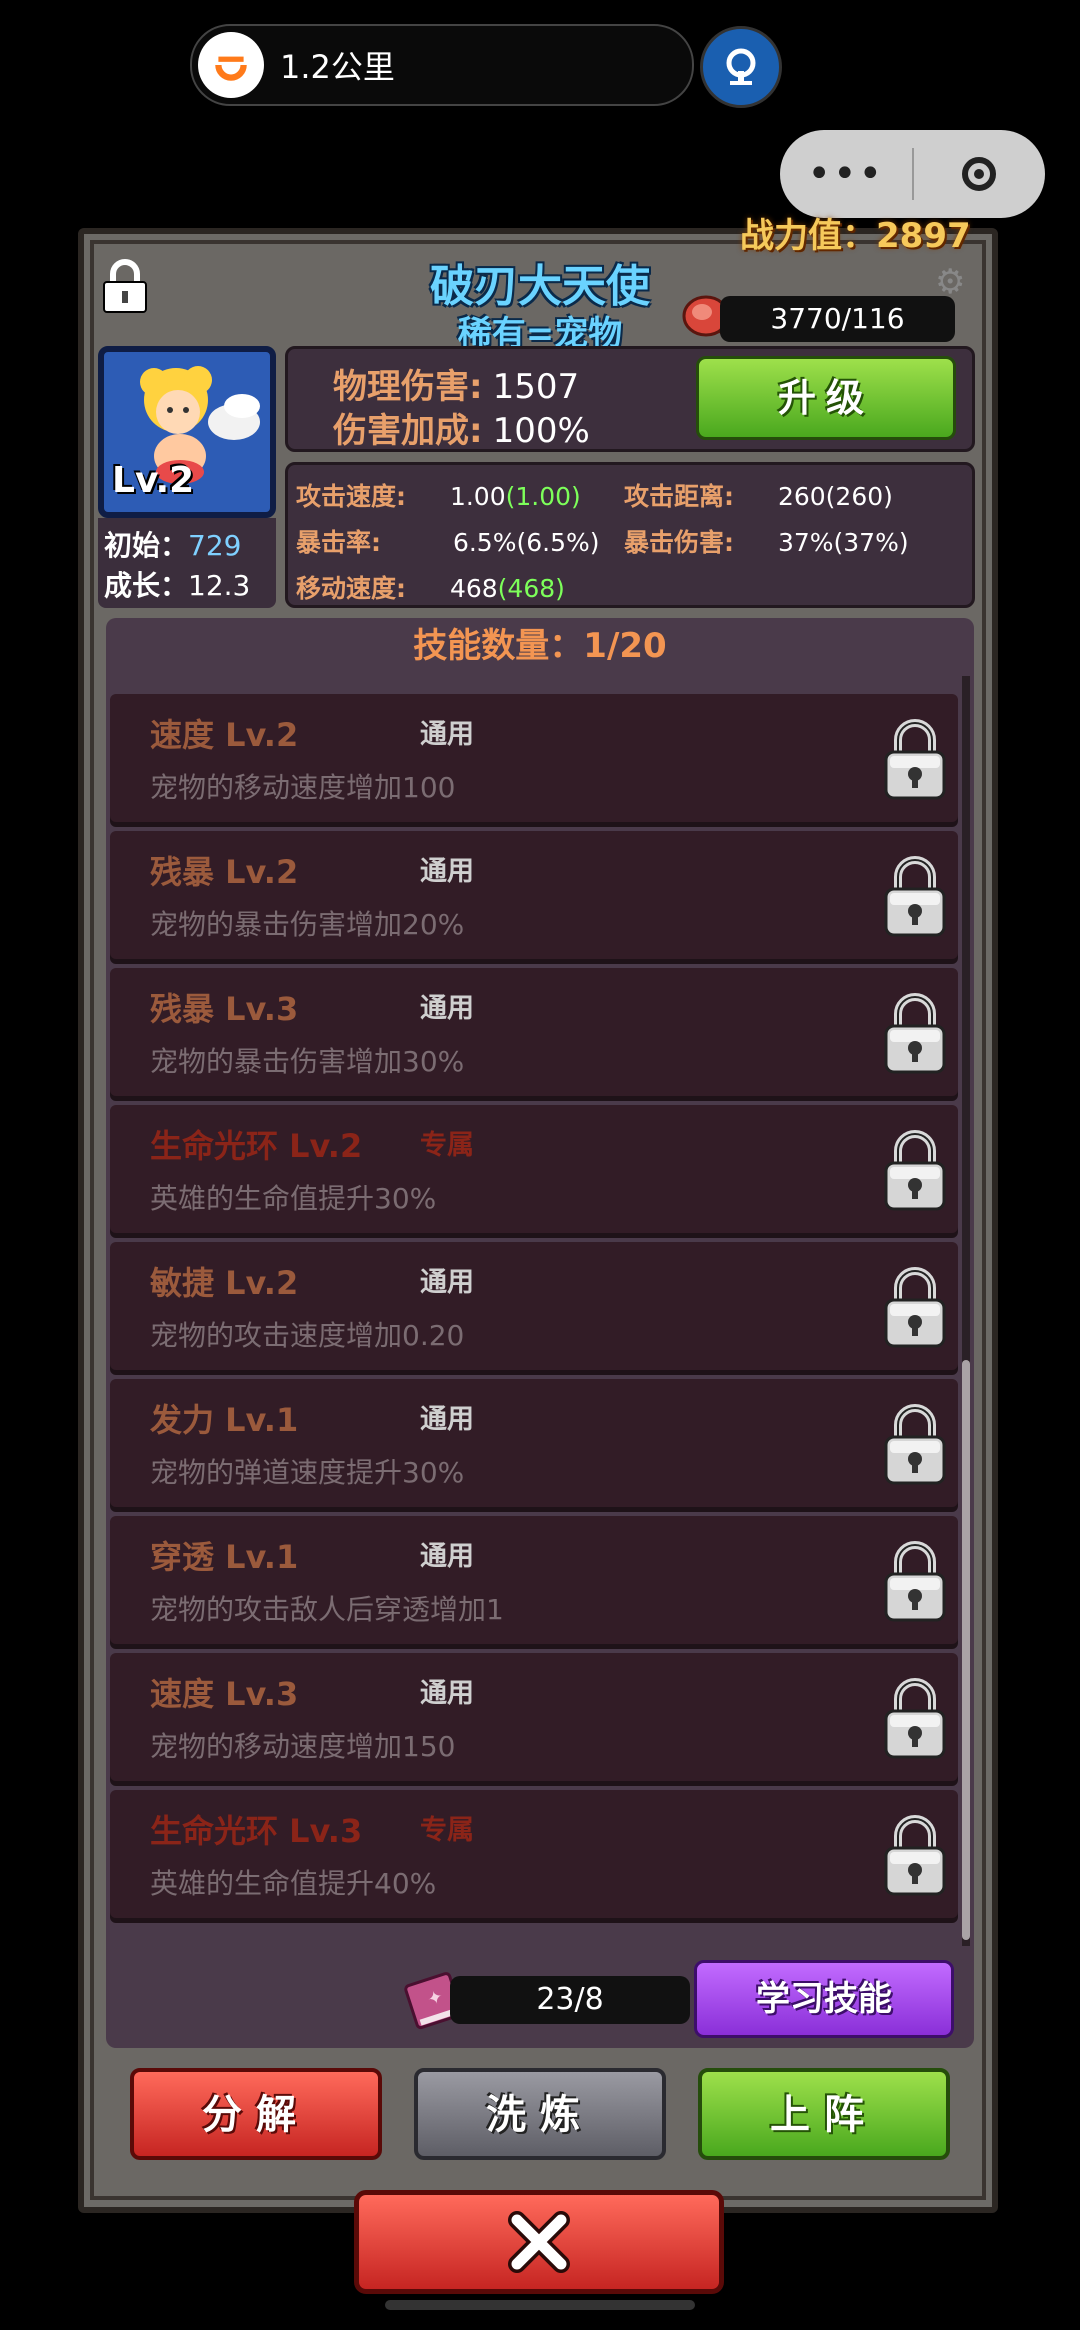  I want to click on mini-program-capsule: •••, so click(912, 174).